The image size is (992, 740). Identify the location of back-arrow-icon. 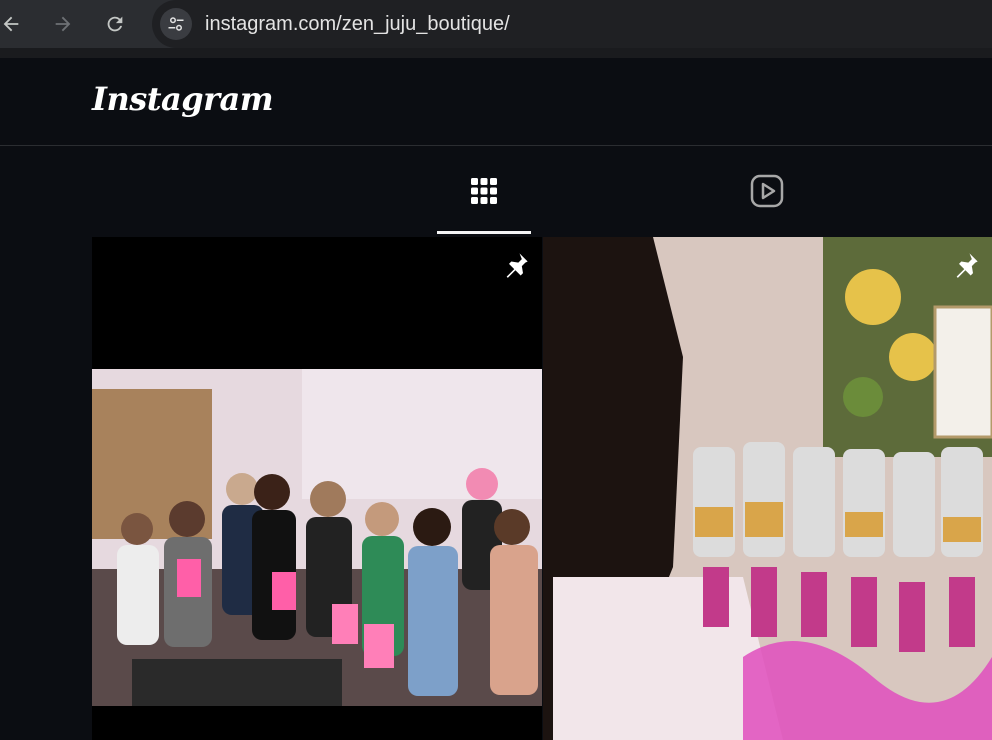
(11, 24).